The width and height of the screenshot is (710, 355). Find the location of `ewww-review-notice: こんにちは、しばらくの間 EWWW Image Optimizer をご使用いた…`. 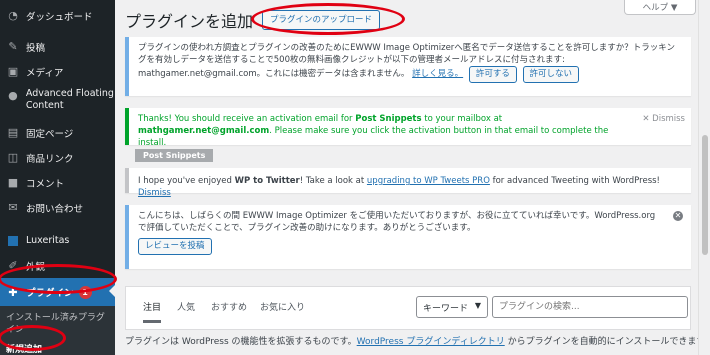

ewww-review-notice: こんにちは、しばらくの間 EWWW Image Optimizer をご使用いた… is located at coordinates (408, 237).